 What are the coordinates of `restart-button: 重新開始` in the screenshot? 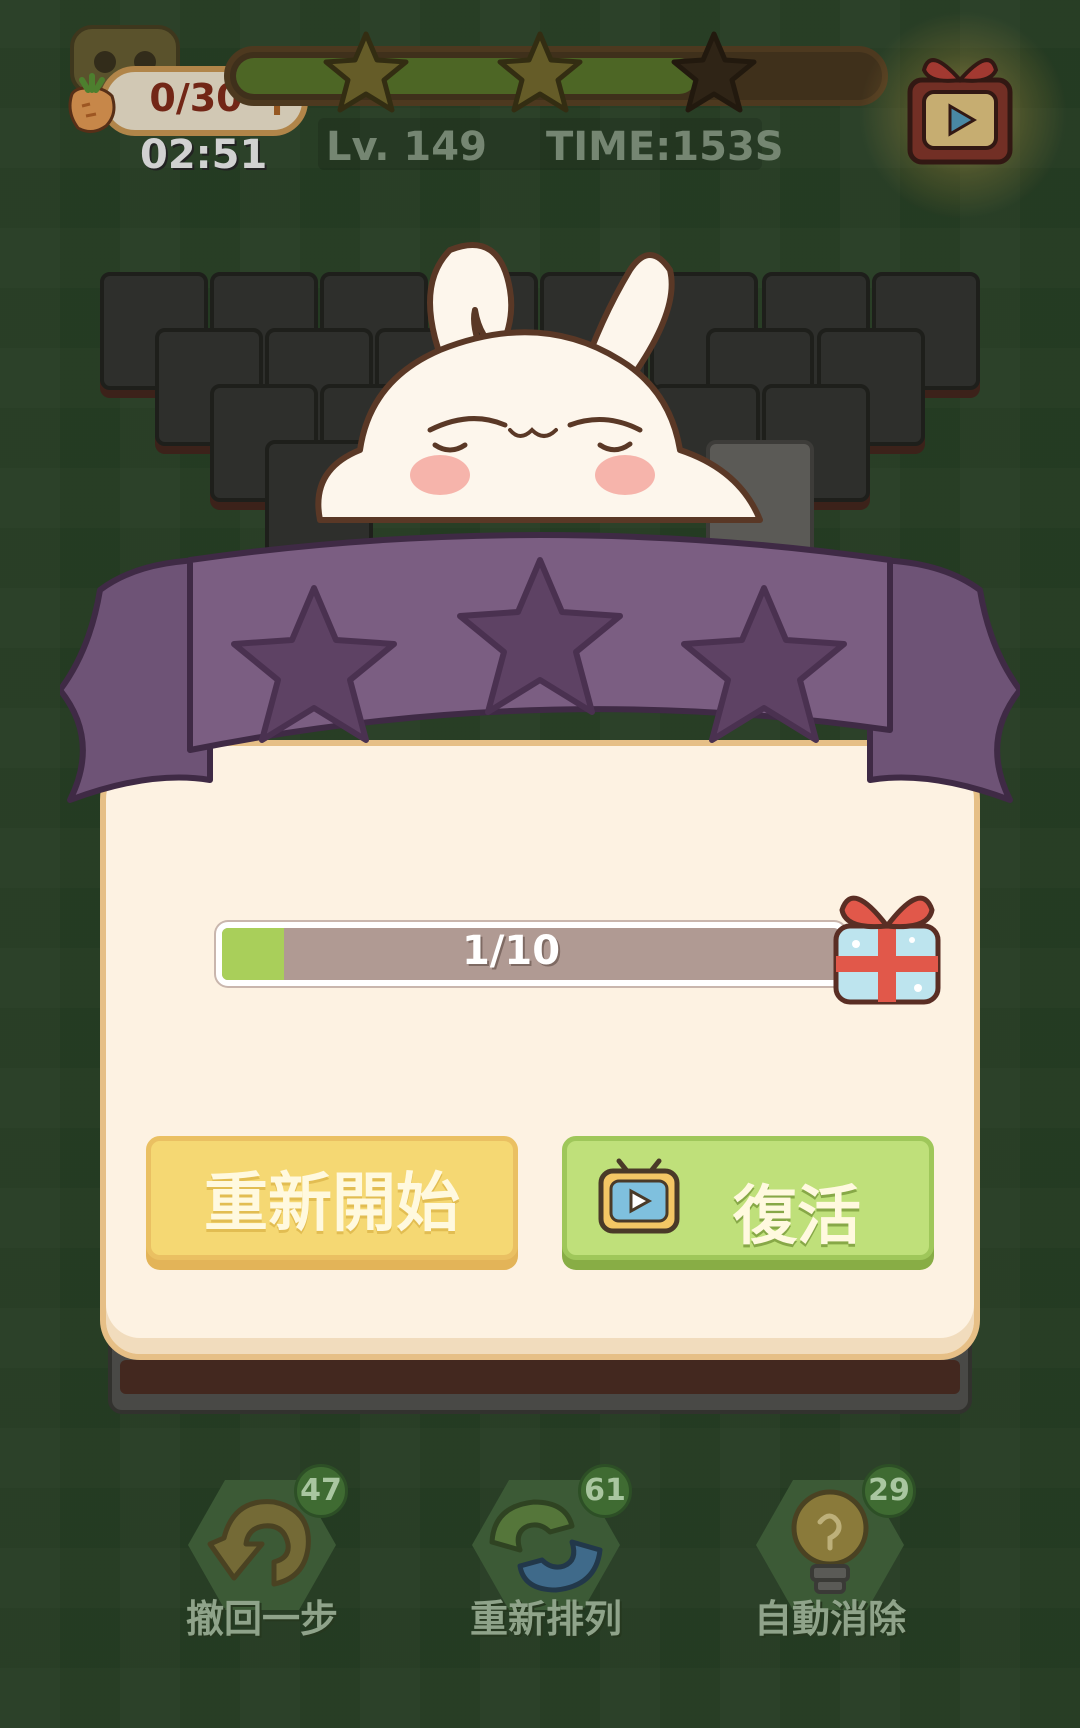 It's located at (332, 1198).